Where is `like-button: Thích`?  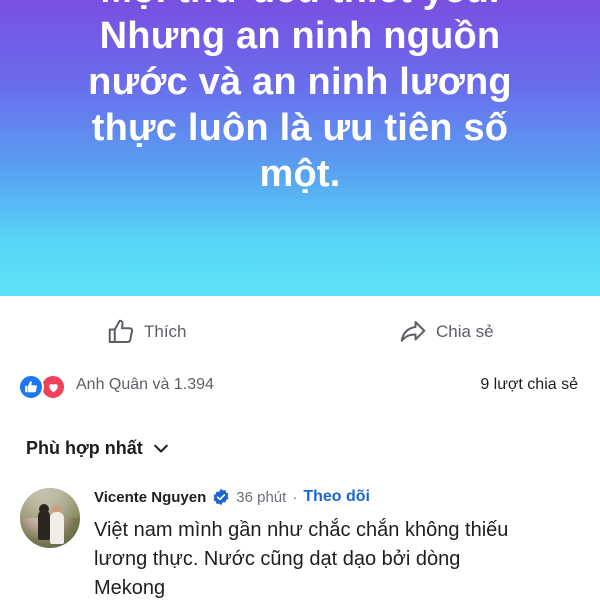 like-button: Thích is located at coordinates (146, 332).